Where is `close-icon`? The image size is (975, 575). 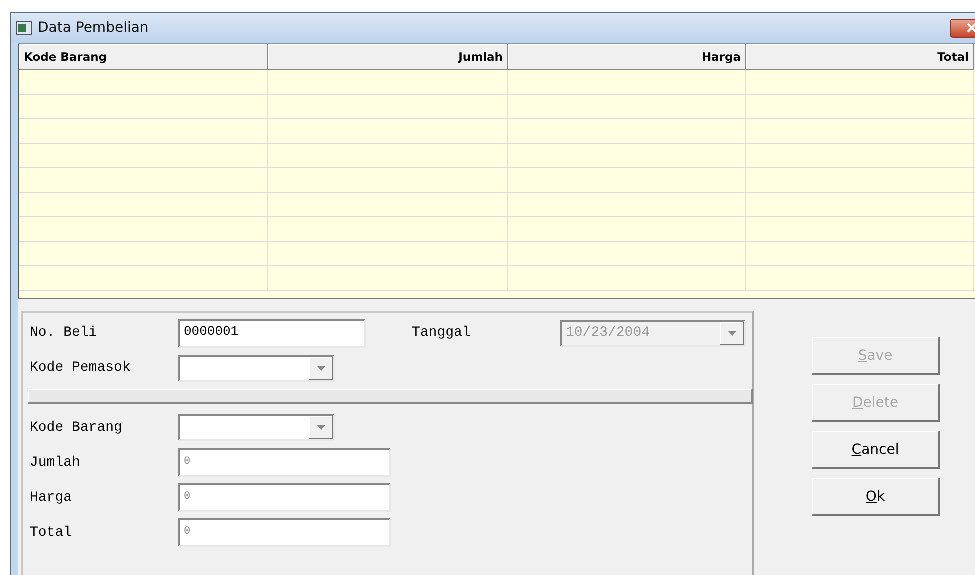 close-icon is located at coordinates (970, 28).